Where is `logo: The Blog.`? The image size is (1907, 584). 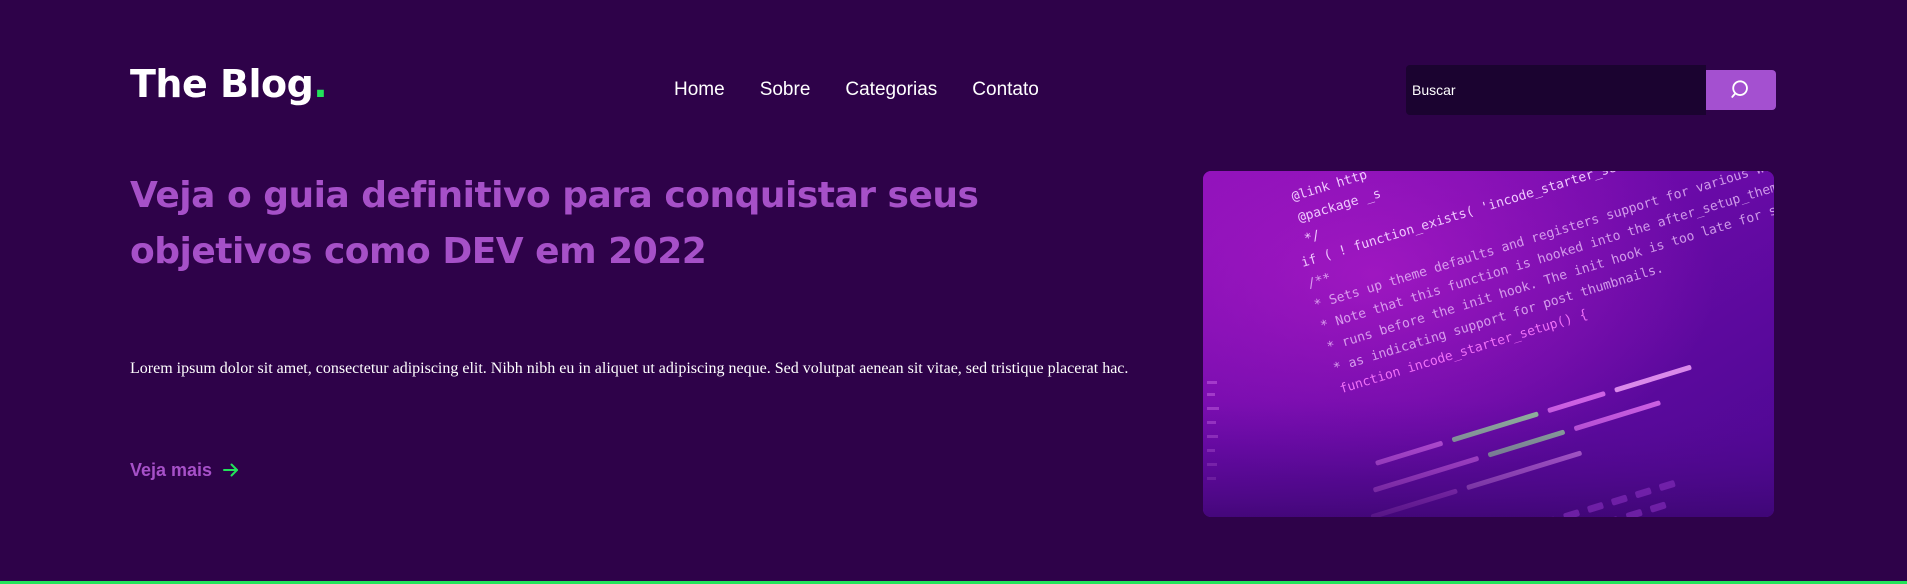 logo: The Blog. is located at coordinates (229, 84).